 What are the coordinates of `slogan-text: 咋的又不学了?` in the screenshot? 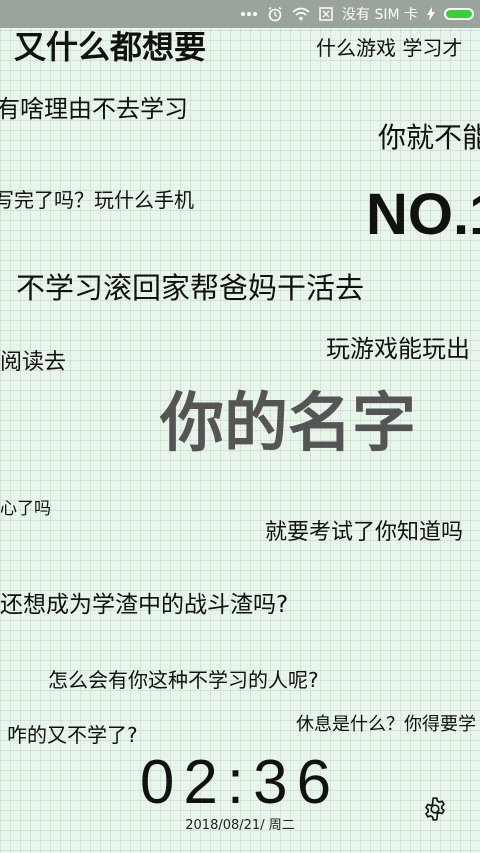 It's located at (72, 735).